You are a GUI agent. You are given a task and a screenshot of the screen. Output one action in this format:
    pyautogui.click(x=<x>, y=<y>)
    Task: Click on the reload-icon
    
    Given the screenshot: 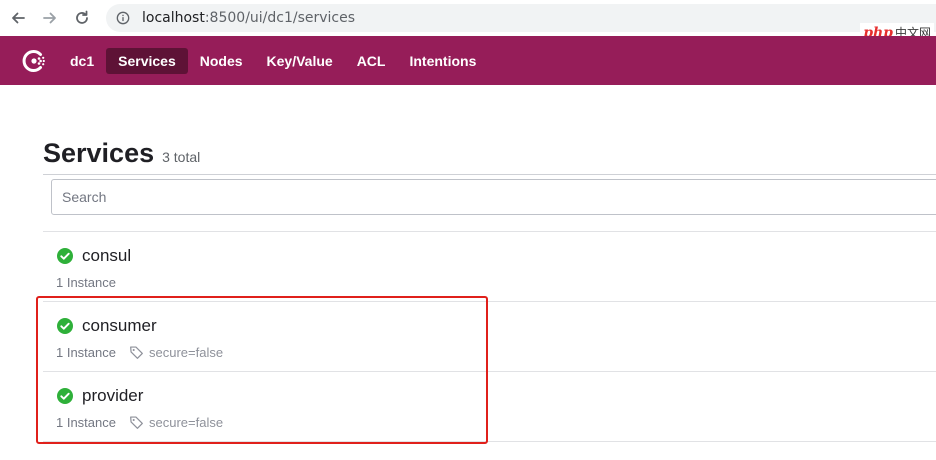 What is the action you would take?
    pyautogui.click(x=82, y=17)
    